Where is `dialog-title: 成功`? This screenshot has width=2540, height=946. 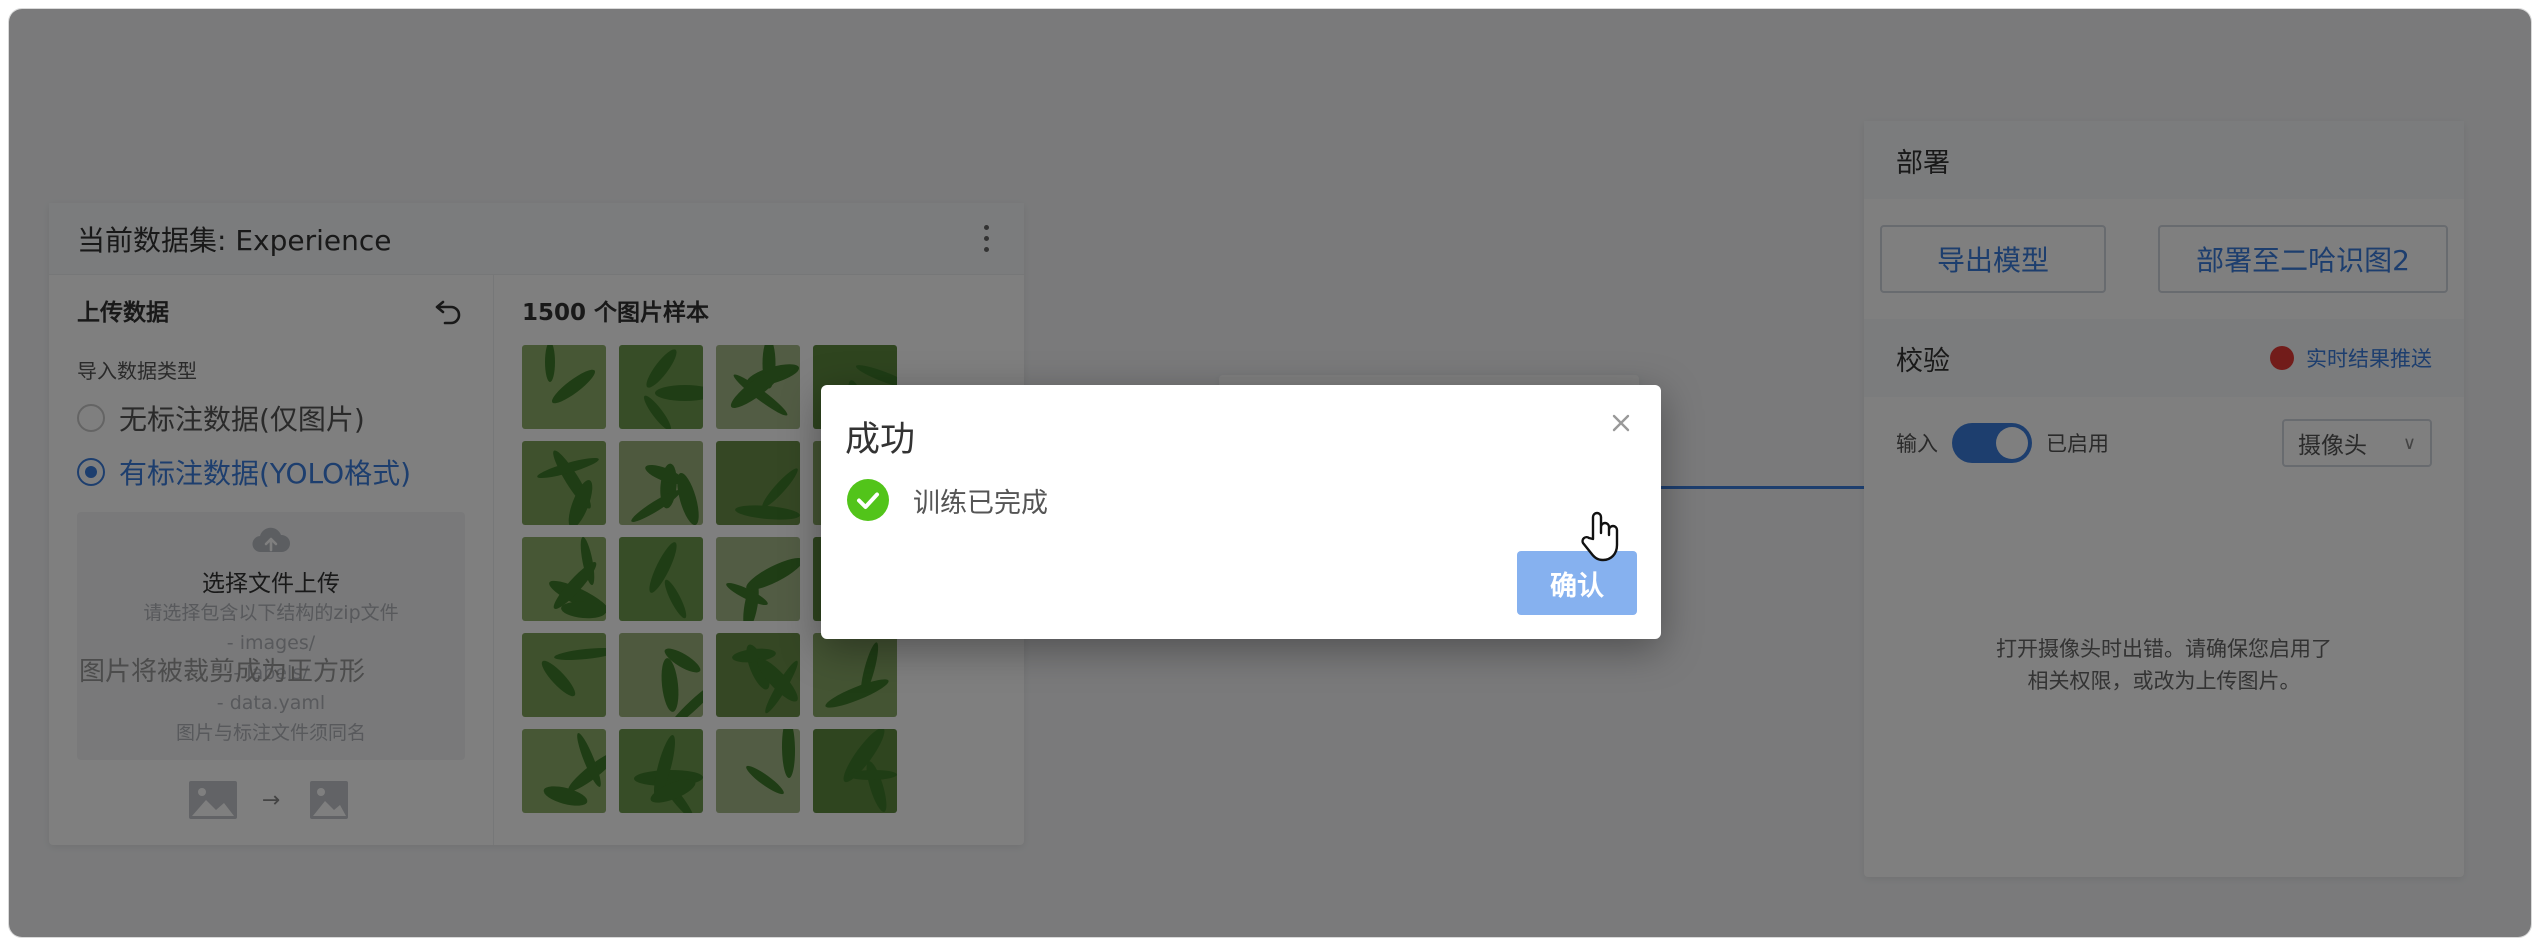 dialog-title: 成功 is located at coordinates (880, 440).